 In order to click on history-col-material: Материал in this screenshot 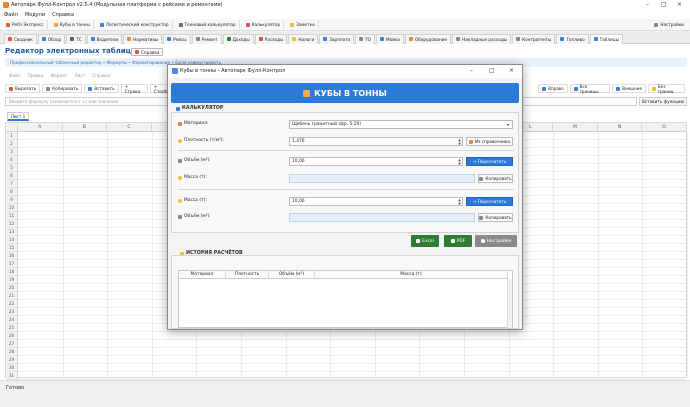, I will do `click(202, 275)`.